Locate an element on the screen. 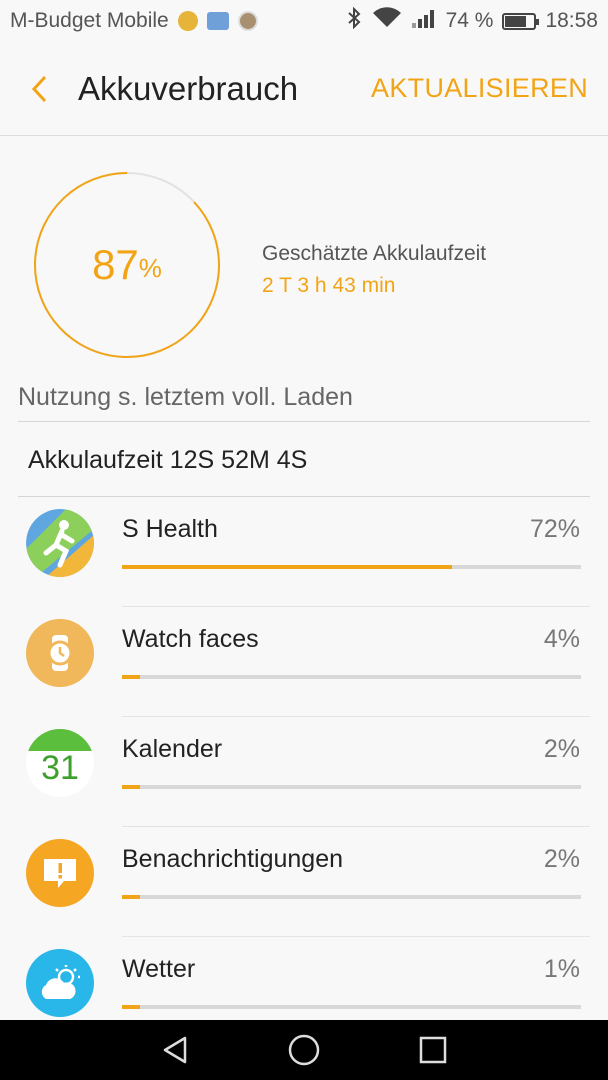 The height and width of the screenshot is (1080, 608). back-button is located at coordinates (40, 89).